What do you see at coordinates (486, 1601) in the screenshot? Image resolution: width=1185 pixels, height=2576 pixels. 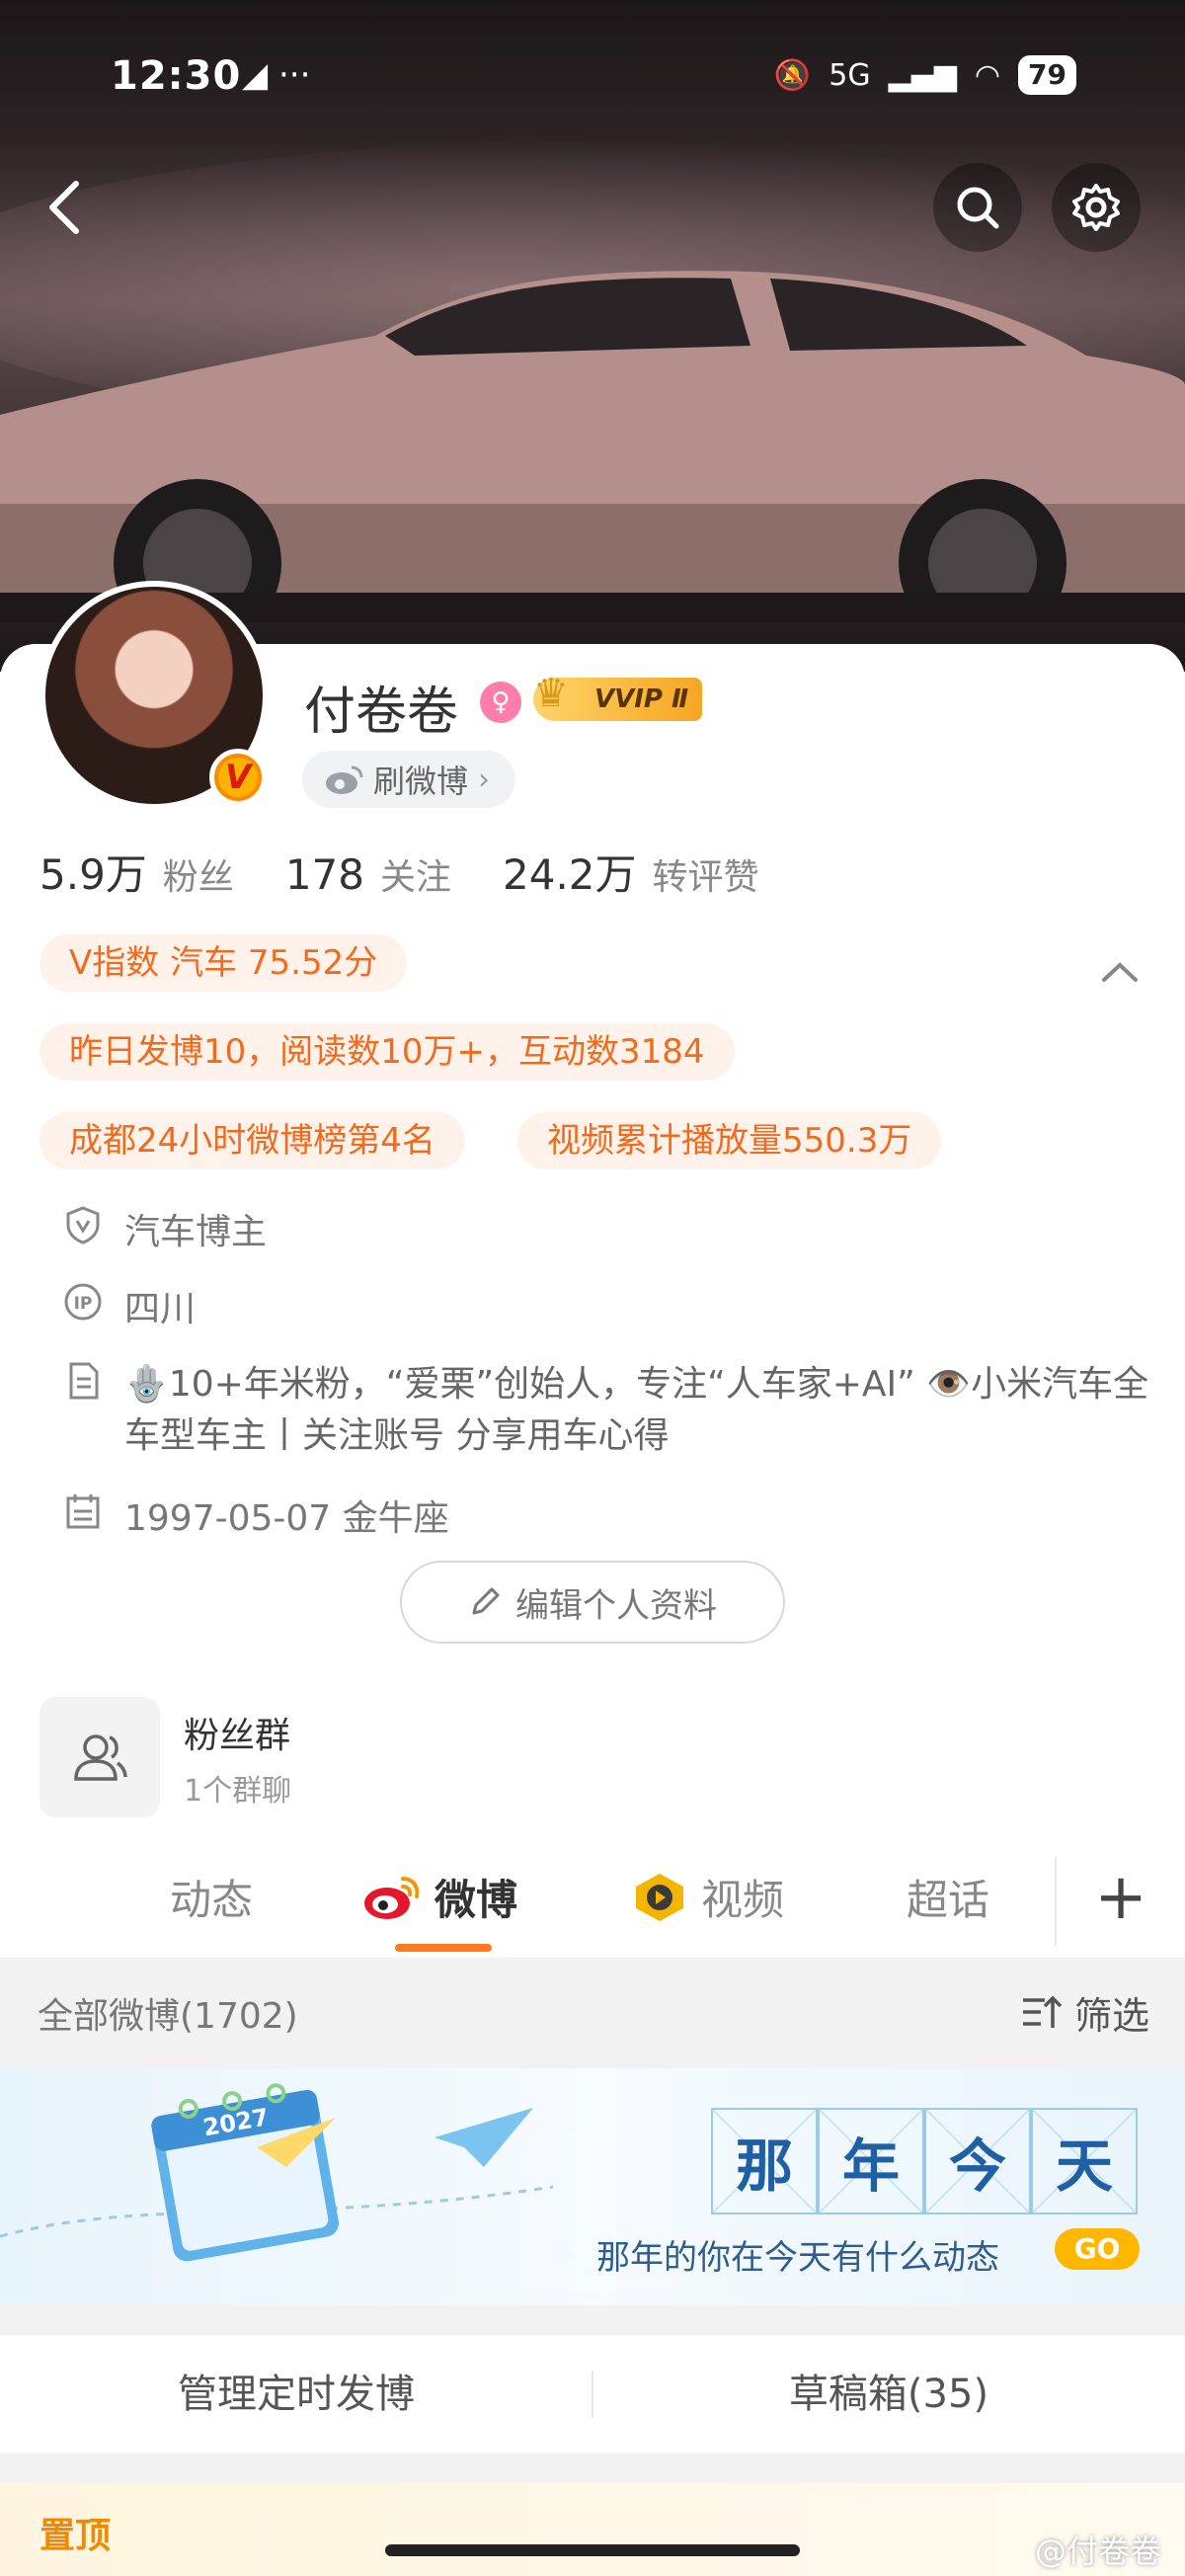 I see `pencil-icon` at bounding box center [486, 1601].